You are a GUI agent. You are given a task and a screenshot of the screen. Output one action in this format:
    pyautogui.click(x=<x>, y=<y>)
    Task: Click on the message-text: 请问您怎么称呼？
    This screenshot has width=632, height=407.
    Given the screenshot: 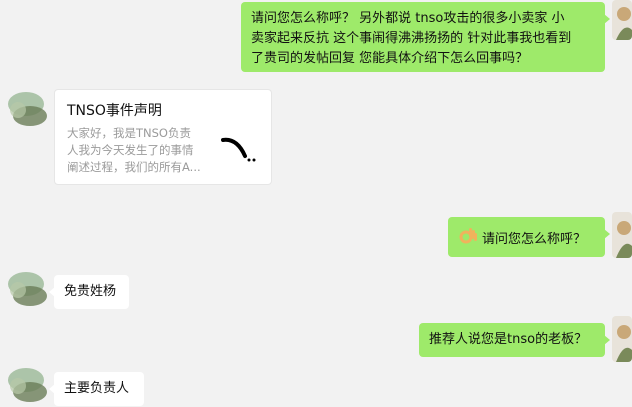 What is the action you would take?
    pyautogui.click(x=534, y=239)
    